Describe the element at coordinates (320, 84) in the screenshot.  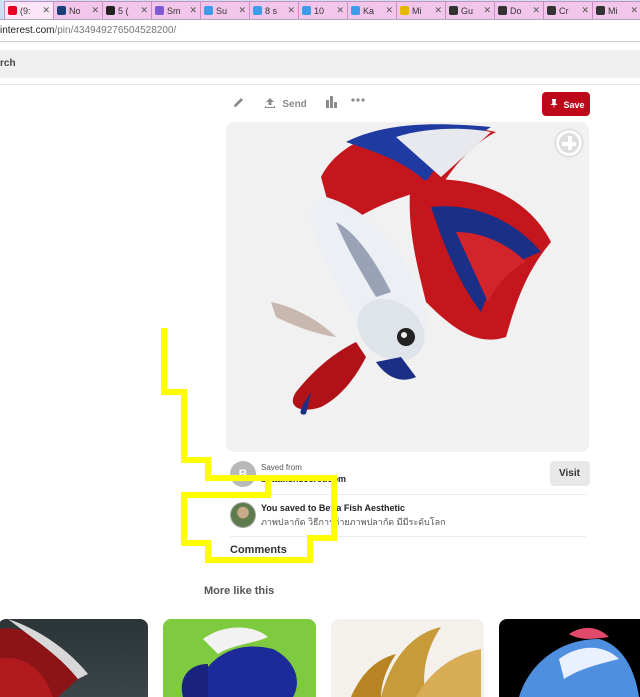
I see `header-divider` at that location.